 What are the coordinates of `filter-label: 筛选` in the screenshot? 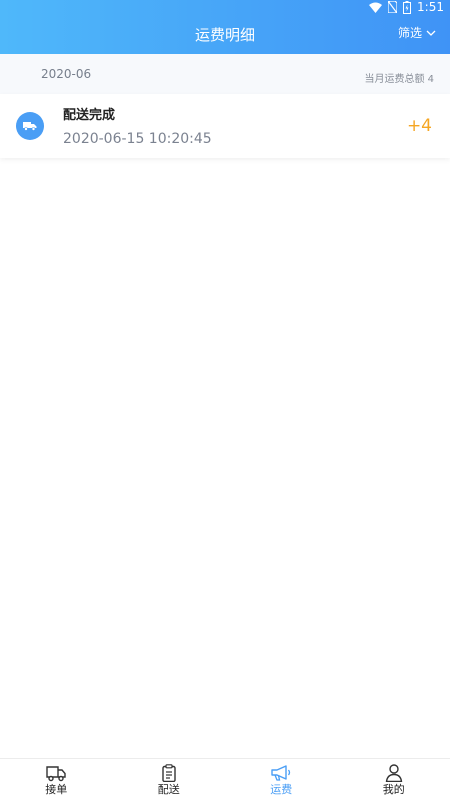 It's located at (409, 33).